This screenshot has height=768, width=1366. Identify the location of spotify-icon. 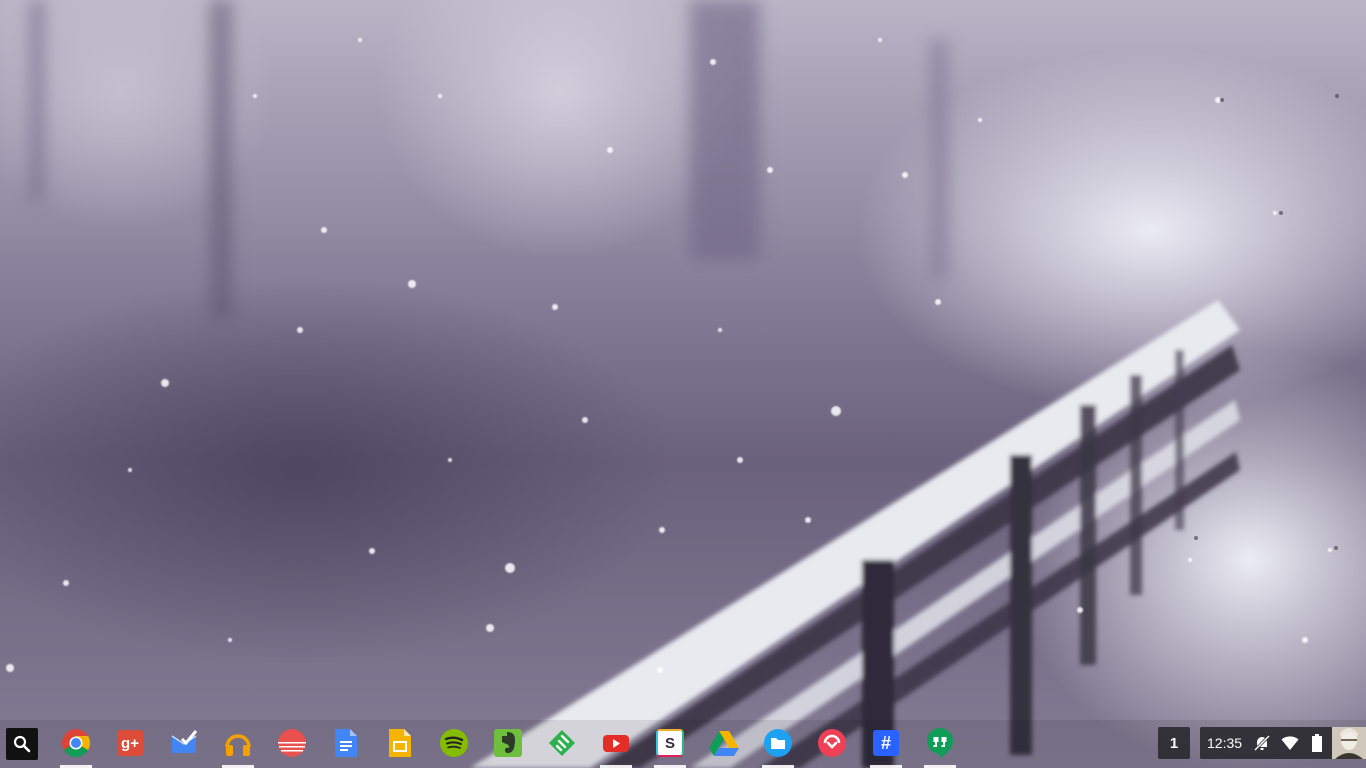
(454, 743).